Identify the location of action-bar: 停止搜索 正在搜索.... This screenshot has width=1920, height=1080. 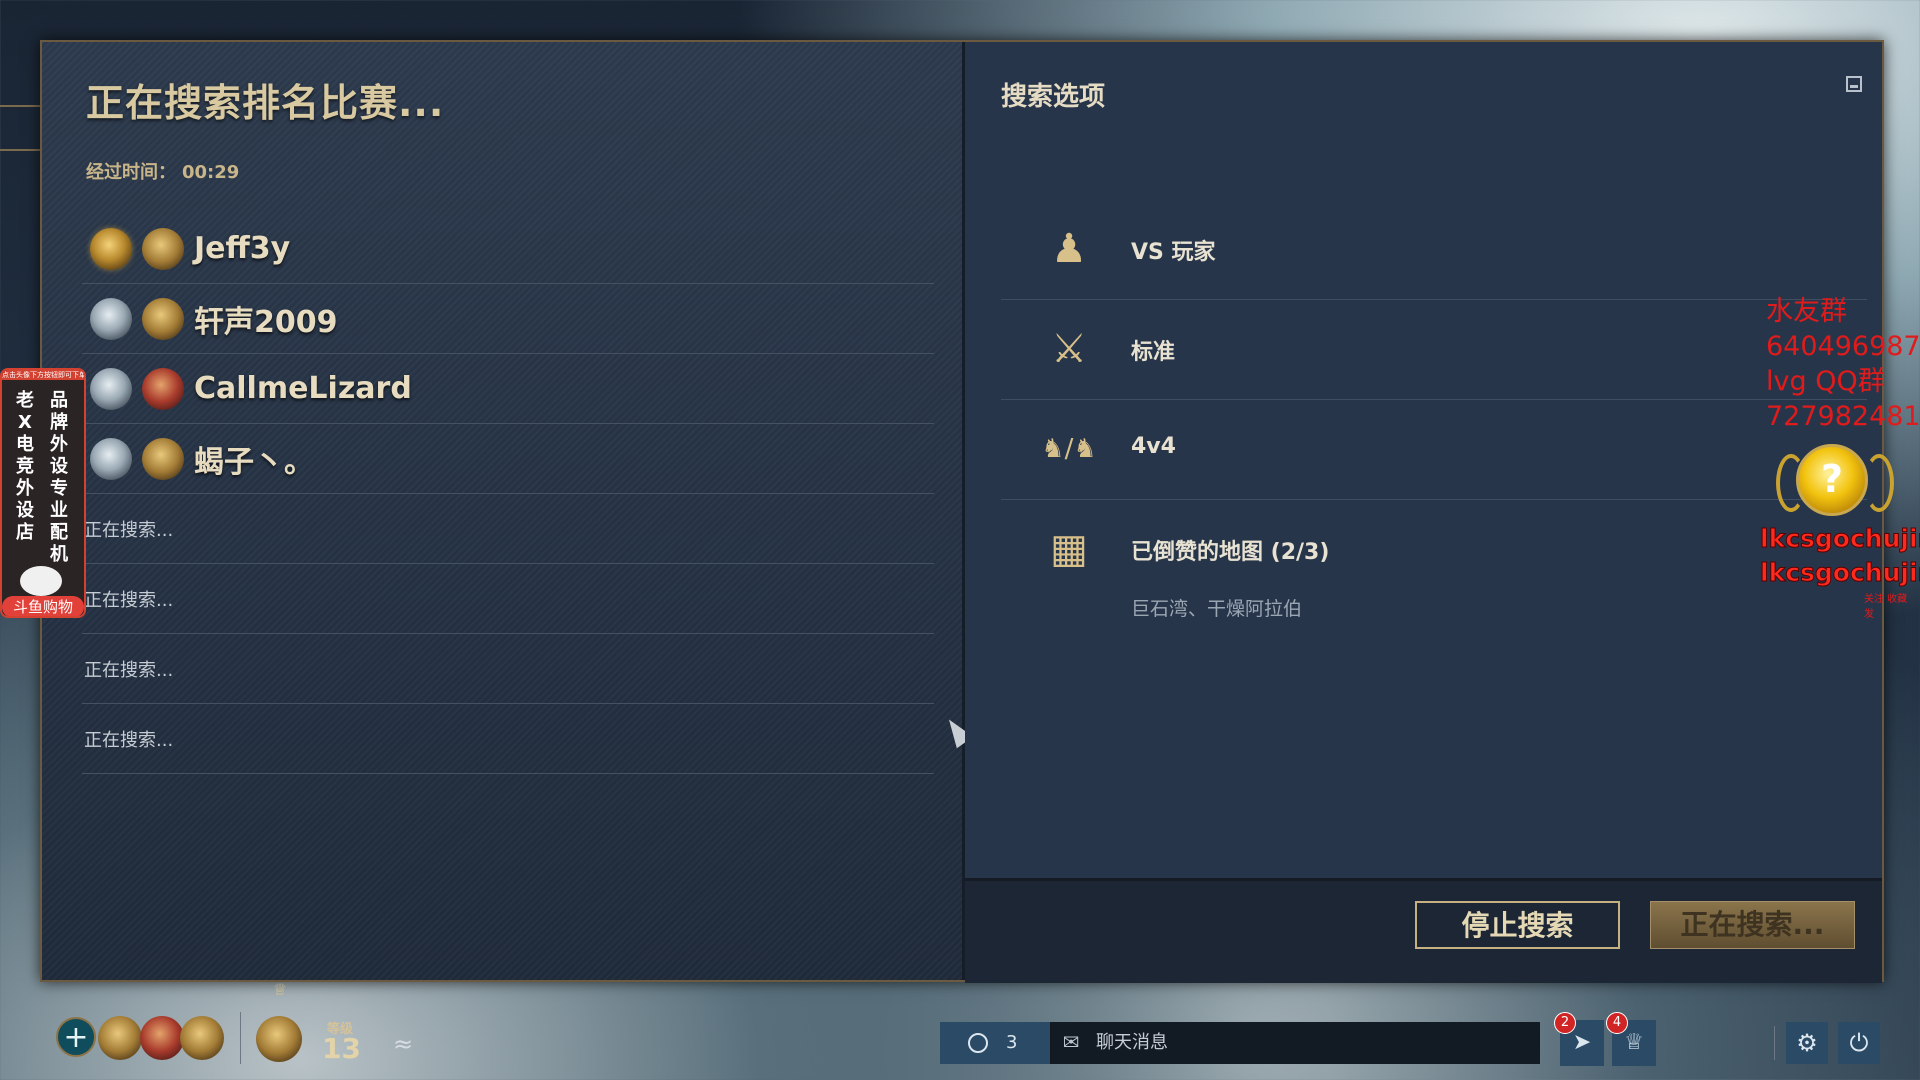
(1423, 930).